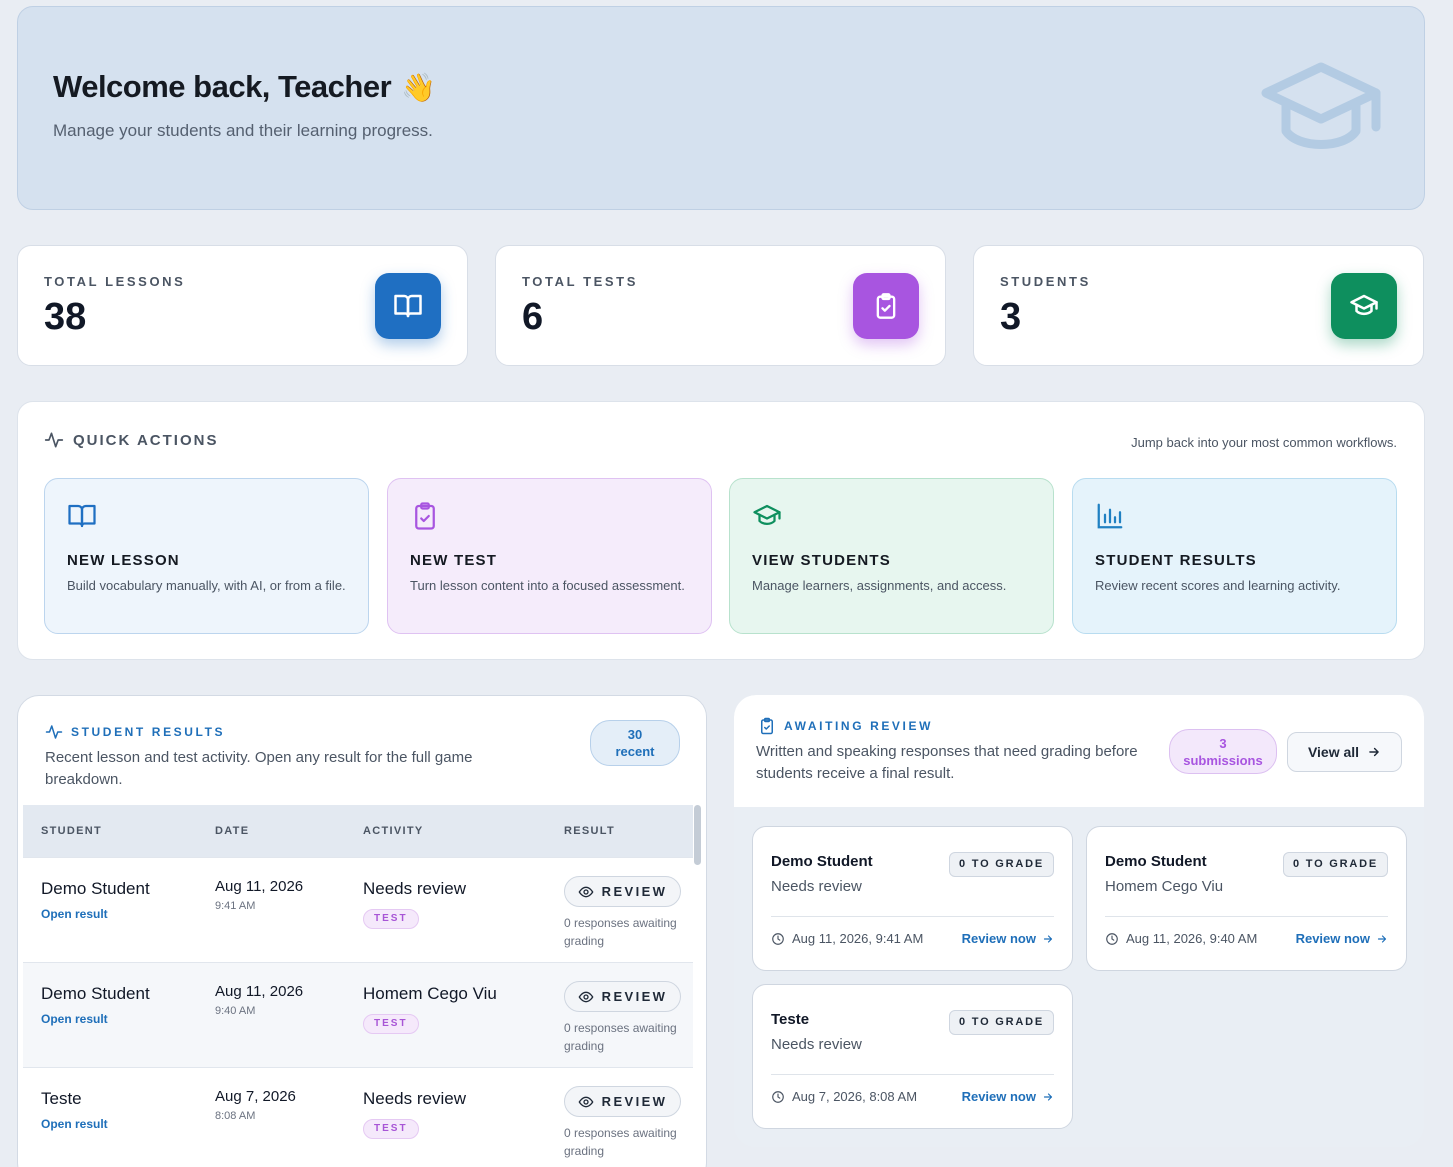 The image size is (1453, 1167). What do you see at coordinates (123, 560) in the screenshot?
I see `quick-action-title: NEW LESSON` at bounding box center [123, 560].